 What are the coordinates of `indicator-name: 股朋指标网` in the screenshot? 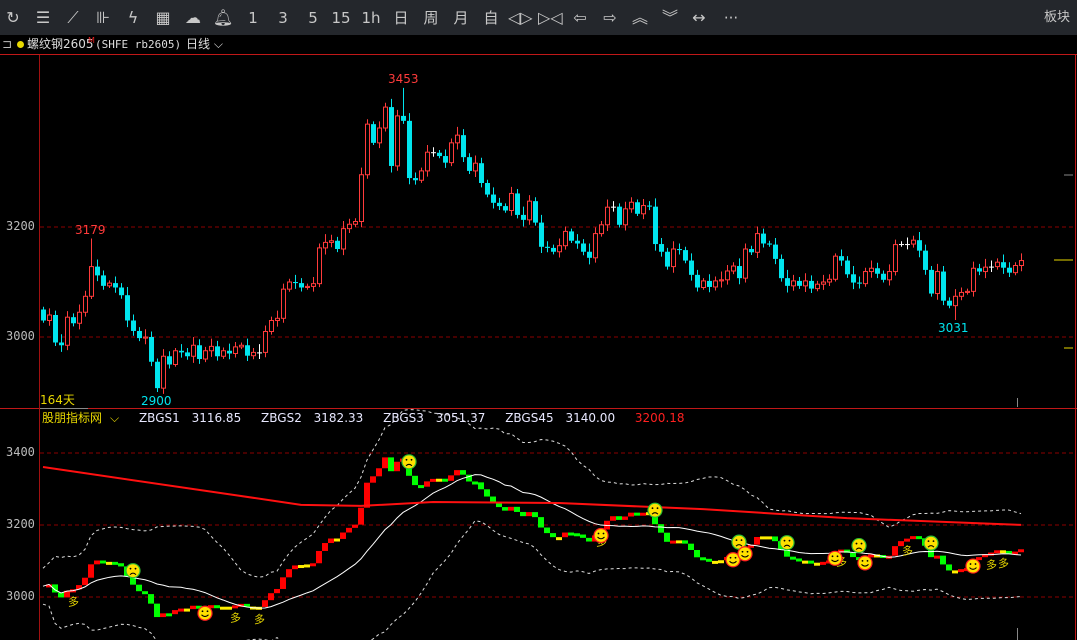 It's located at (72, 418).